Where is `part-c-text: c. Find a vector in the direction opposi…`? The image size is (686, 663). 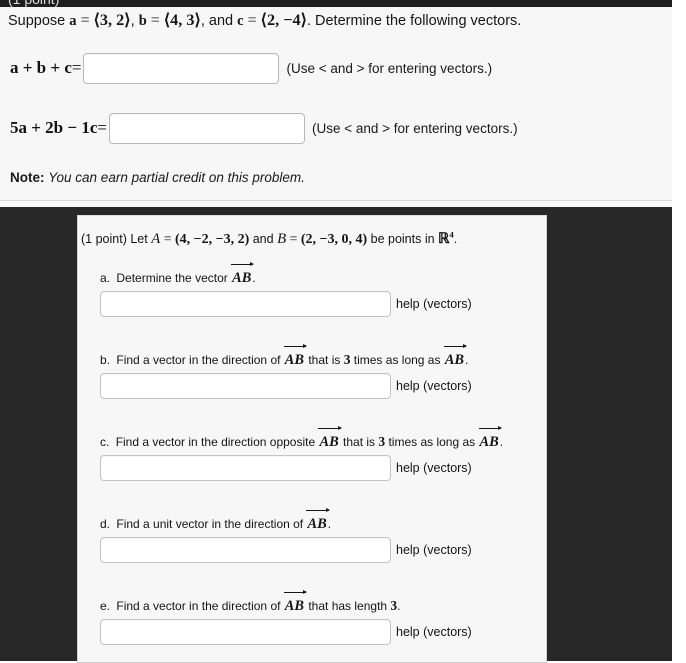 part-c-text: c. Find a vector in the direction opposi… is located at coordinates (322, 437).